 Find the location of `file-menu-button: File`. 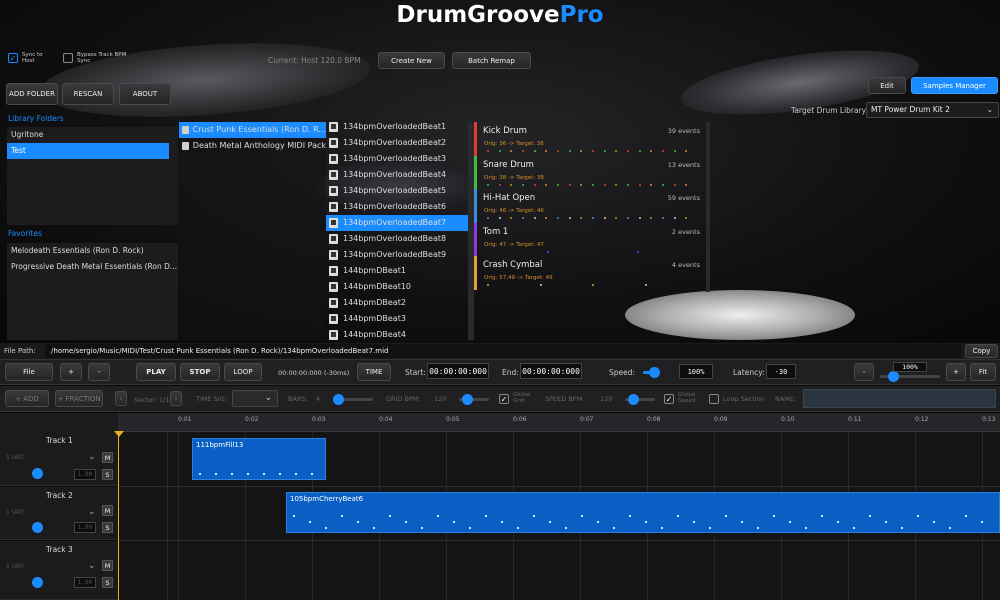

file-menu-button: File is located at coordinates (29, 372).